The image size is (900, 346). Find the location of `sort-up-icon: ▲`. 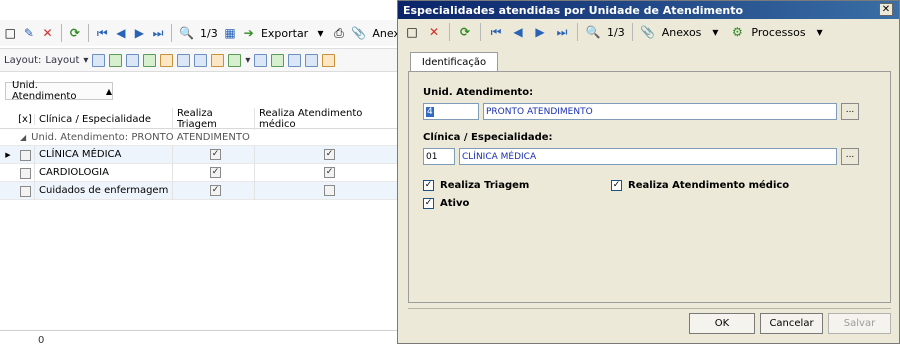

sort-up-icon: ▲ is located at coordinates (108, 91).